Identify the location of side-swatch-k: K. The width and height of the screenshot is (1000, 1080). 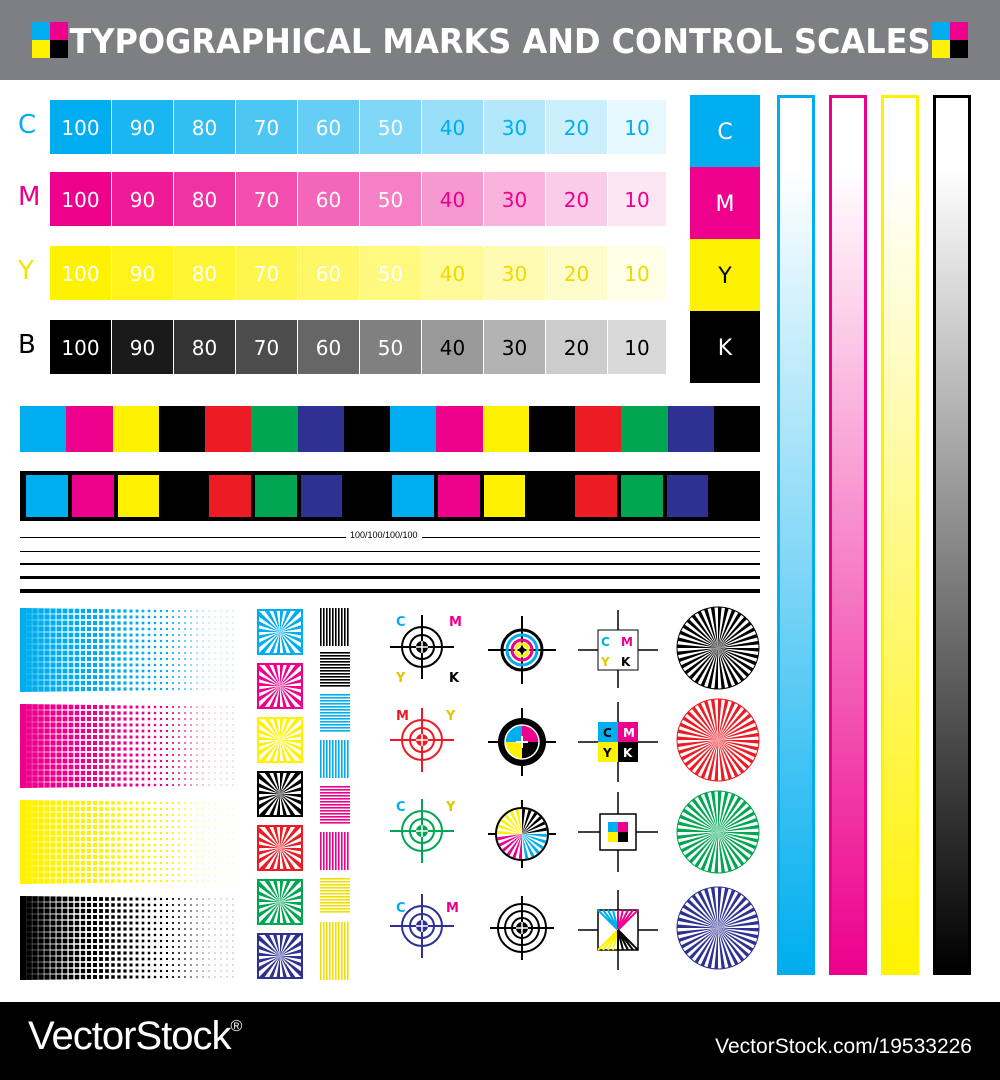
(725, 347).